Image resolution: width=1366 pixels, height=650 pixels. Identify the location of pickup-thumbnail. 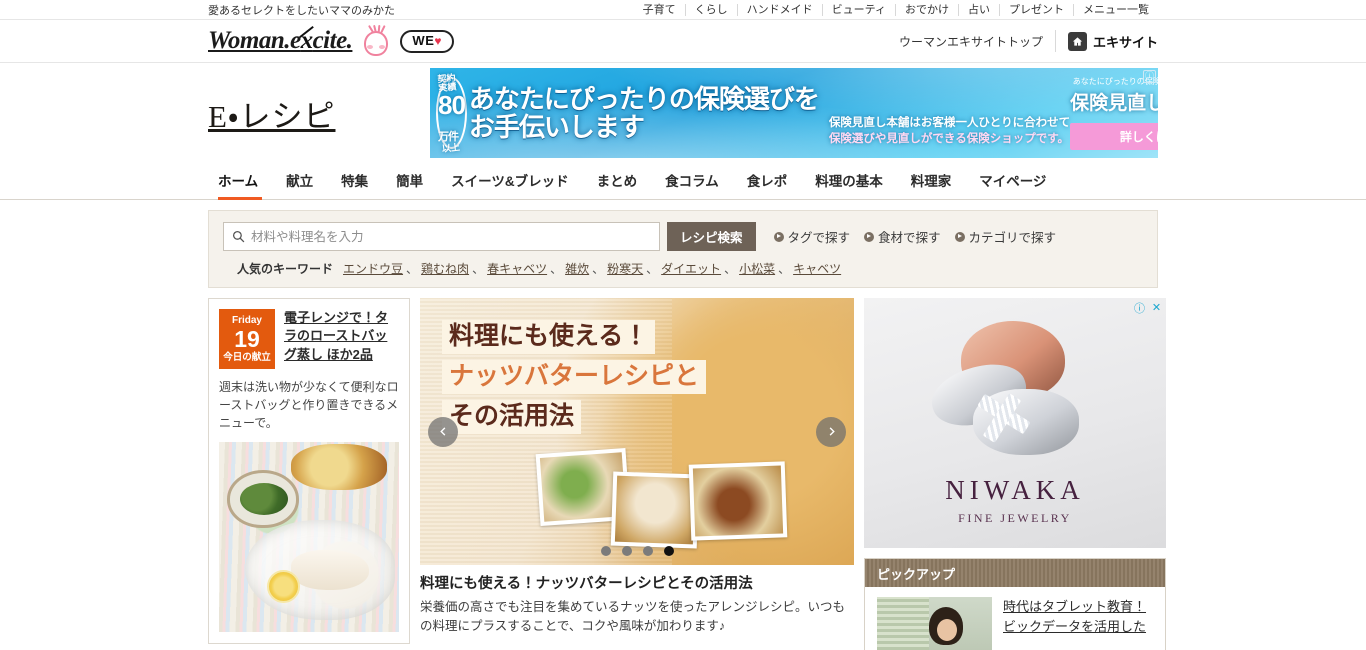
(934, 623).